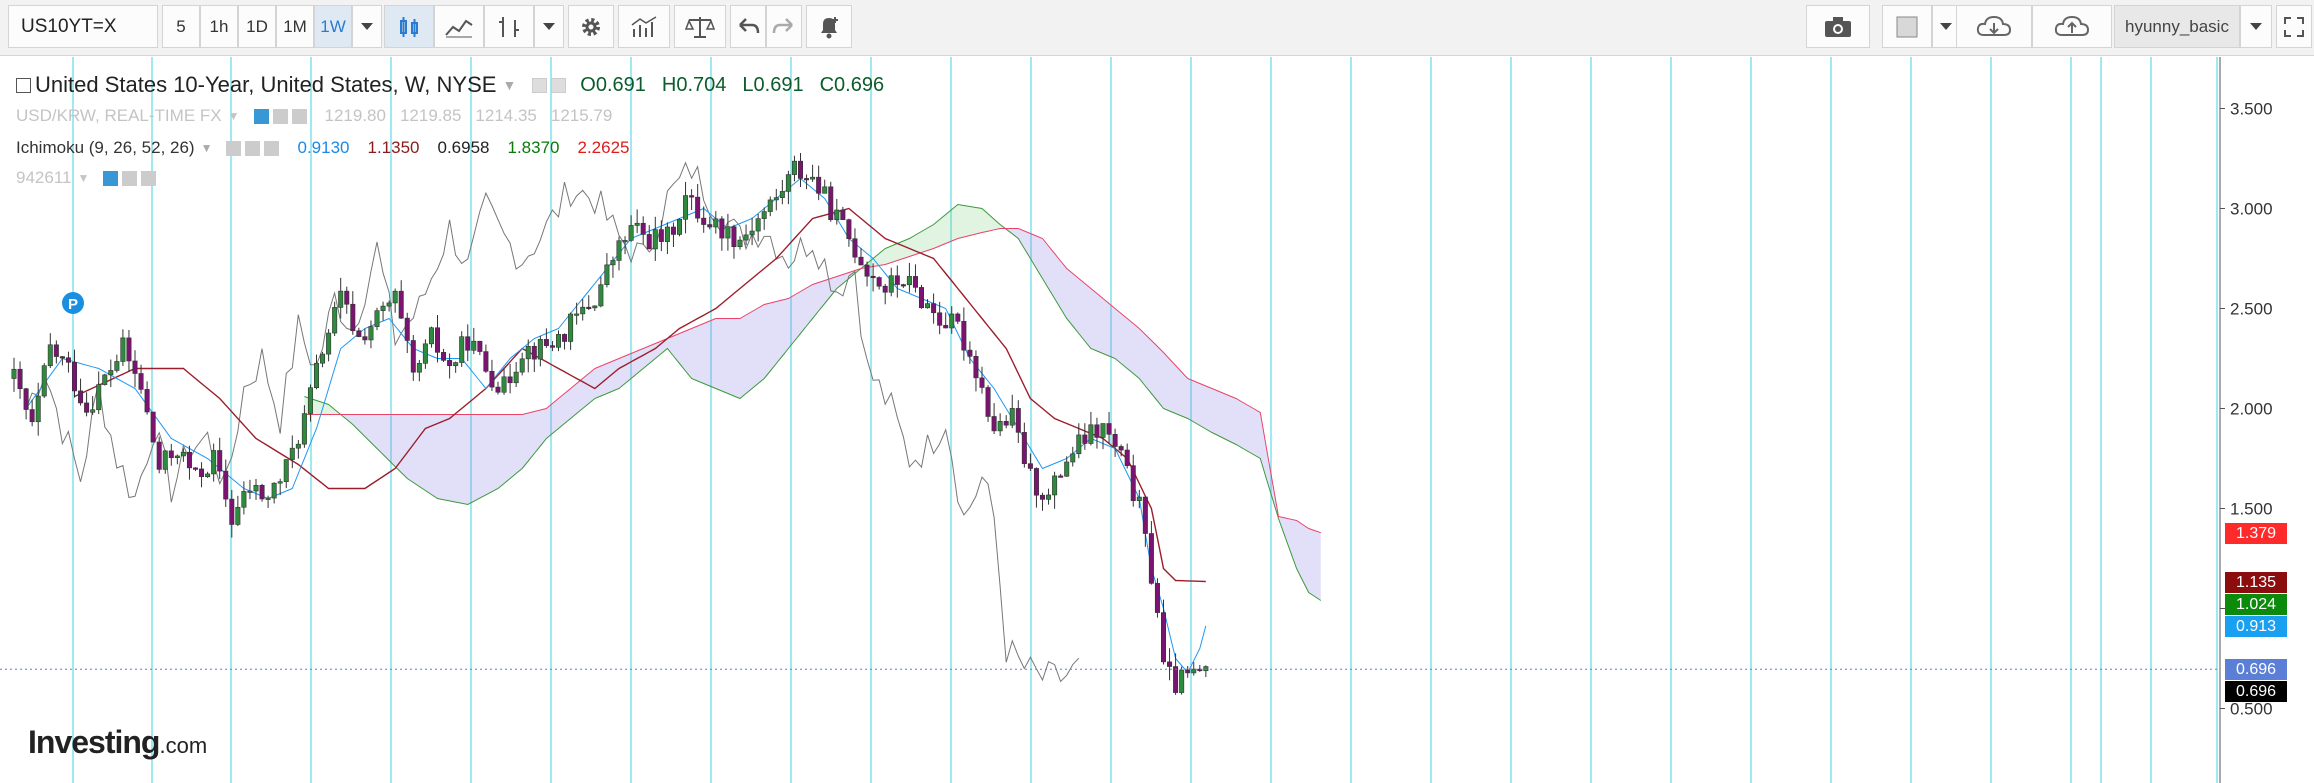 The image size is (2314, 783). I want to click on interval-1m-button: 1M, so click(295, 26).